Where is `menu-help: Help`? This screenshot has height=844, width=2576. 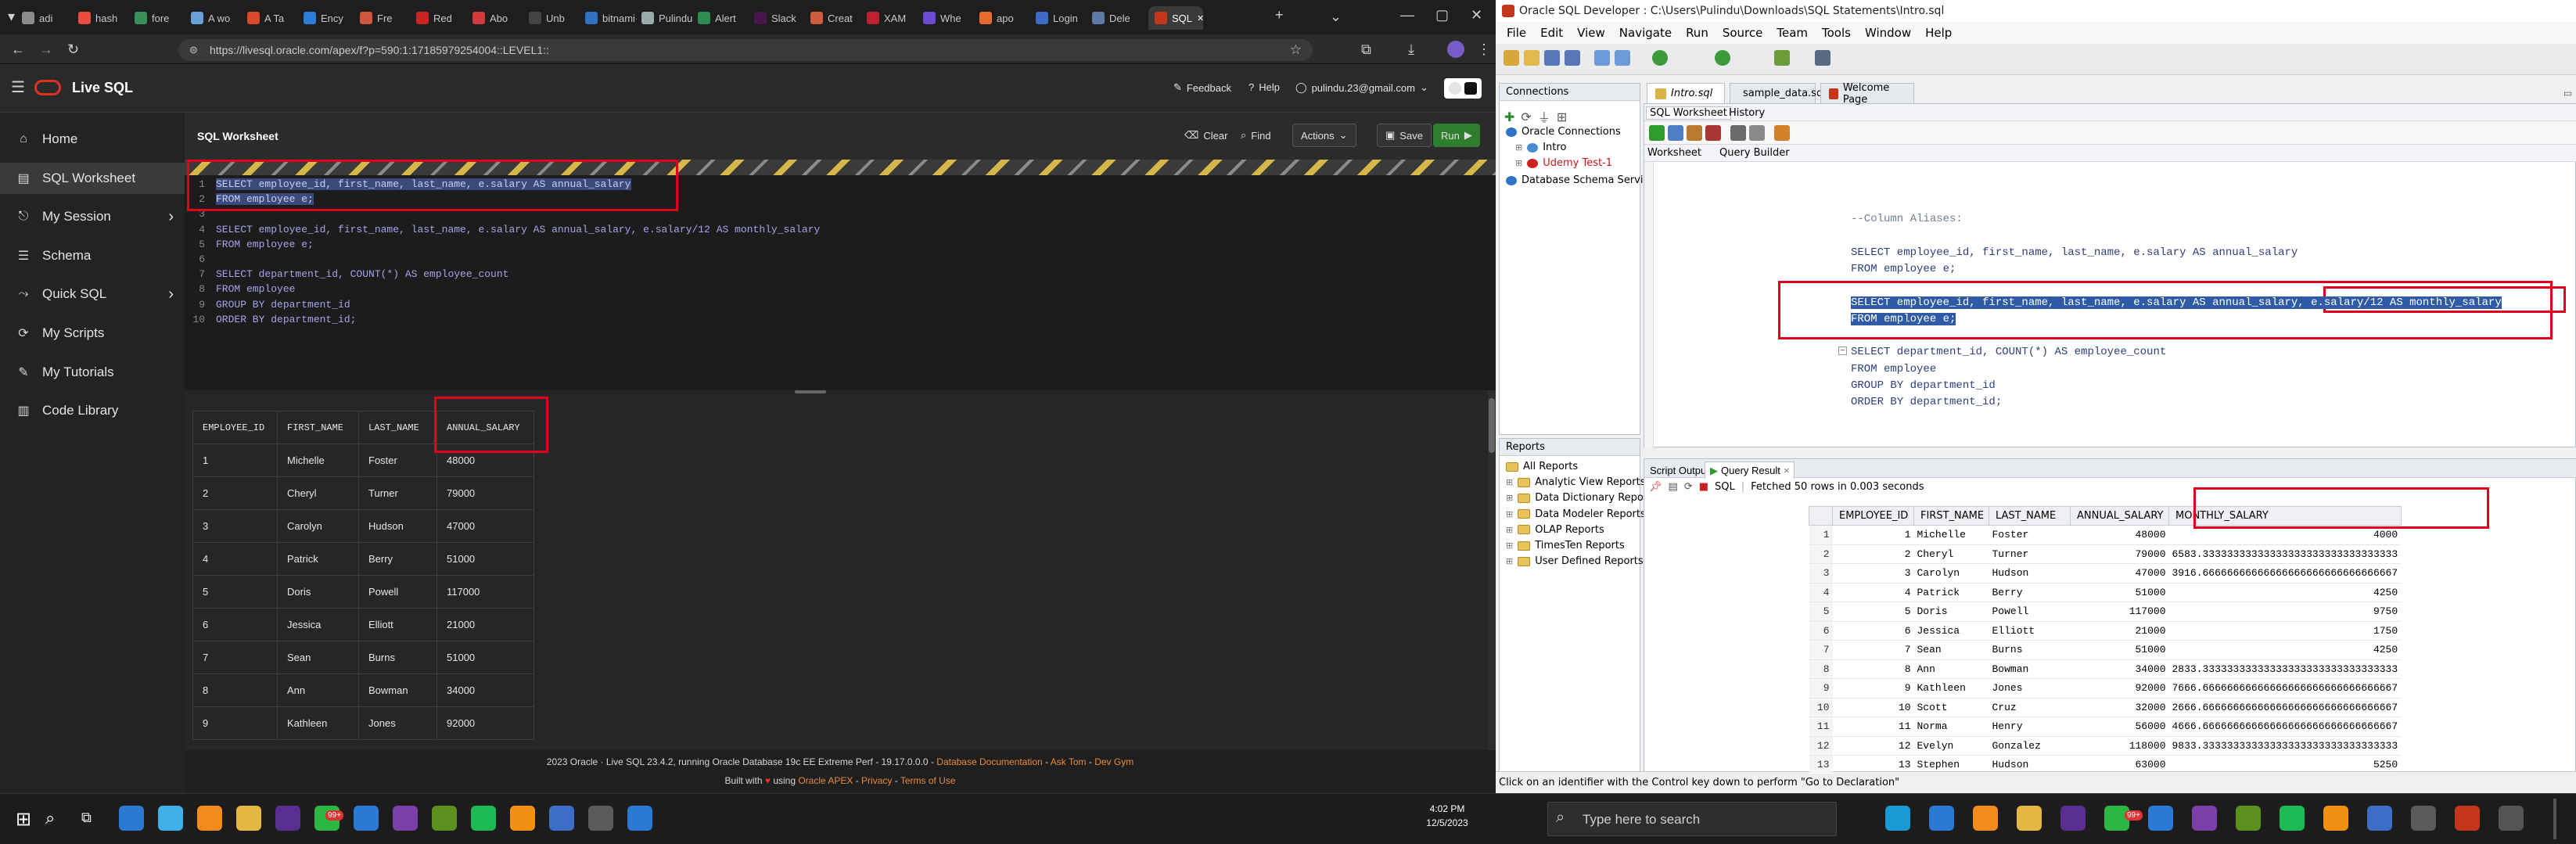
menu-help: Help is located at coordinates (1939, 33).